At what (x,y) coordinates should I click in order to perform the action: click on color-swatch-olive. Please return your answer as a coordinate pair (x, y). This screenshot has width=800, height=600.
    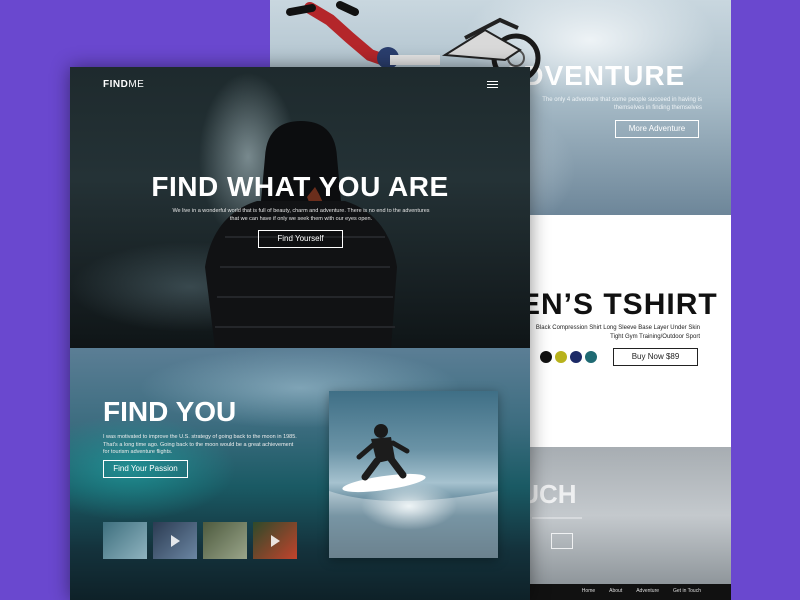
    Looking at the image, I should click on (561, 357).